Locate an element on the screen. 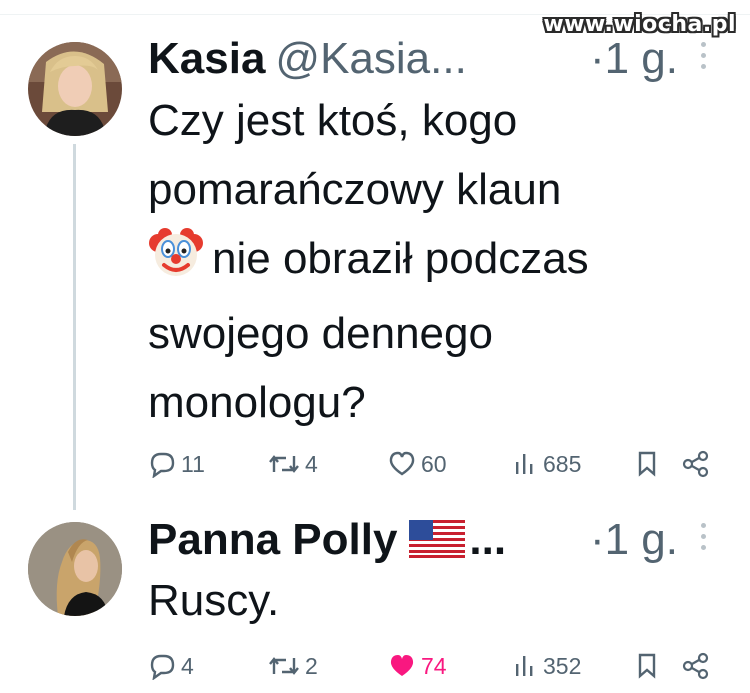 The image size is (750, 693). like-count: 60 is located at coordinates (434, 463).